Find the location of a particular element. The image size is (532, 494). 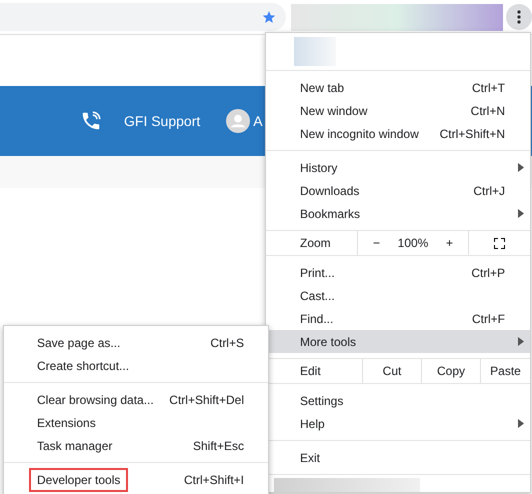

menu-item: Developer tools is located at coordinates (78, 480).